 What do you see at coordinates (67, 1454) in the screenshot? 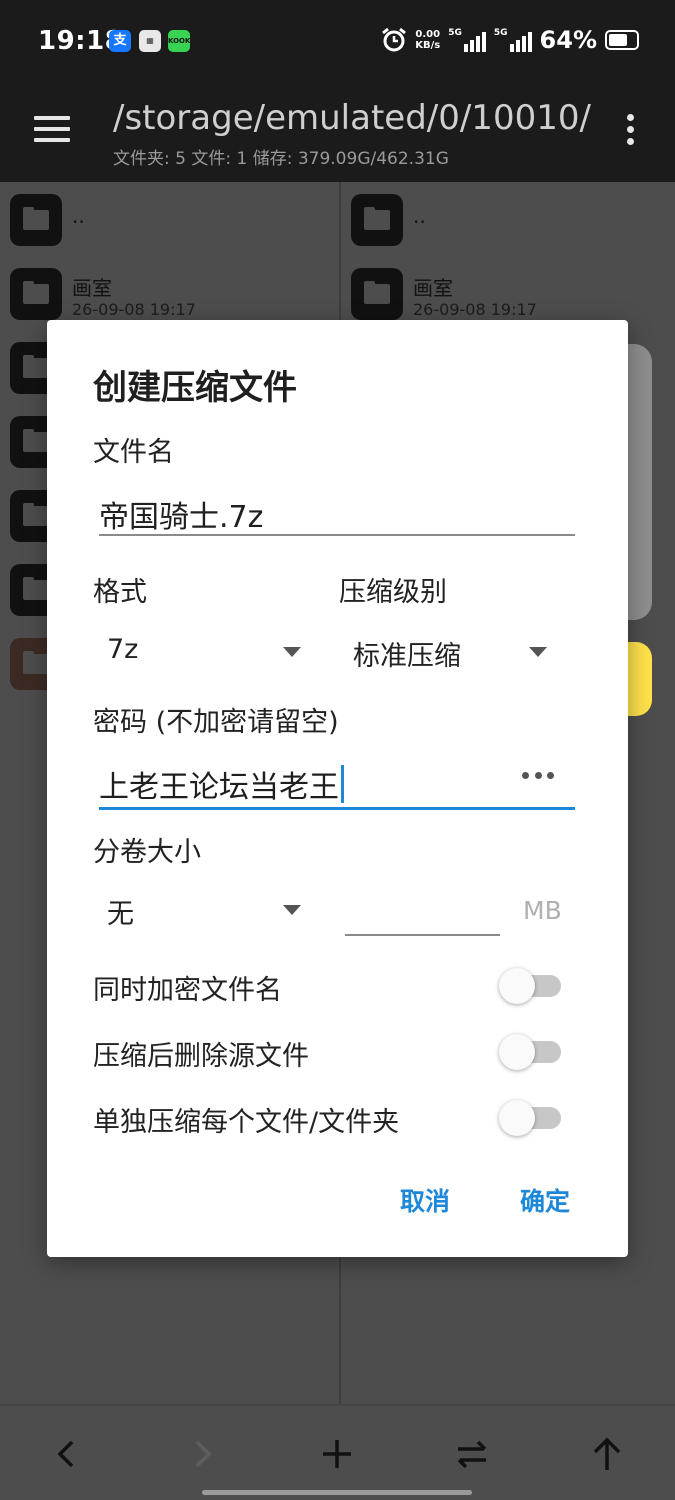
I see `back-icon` at bounding box center [67, 1454].